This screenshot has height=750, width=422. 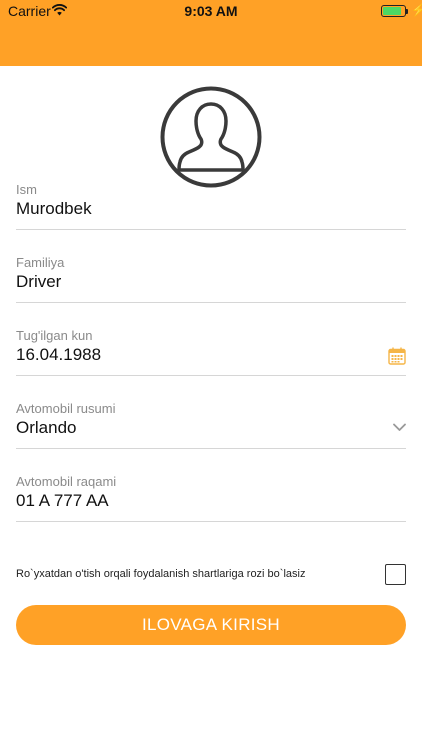 I want to click on clock: 9:03 AM, so click(x=211, y=11).